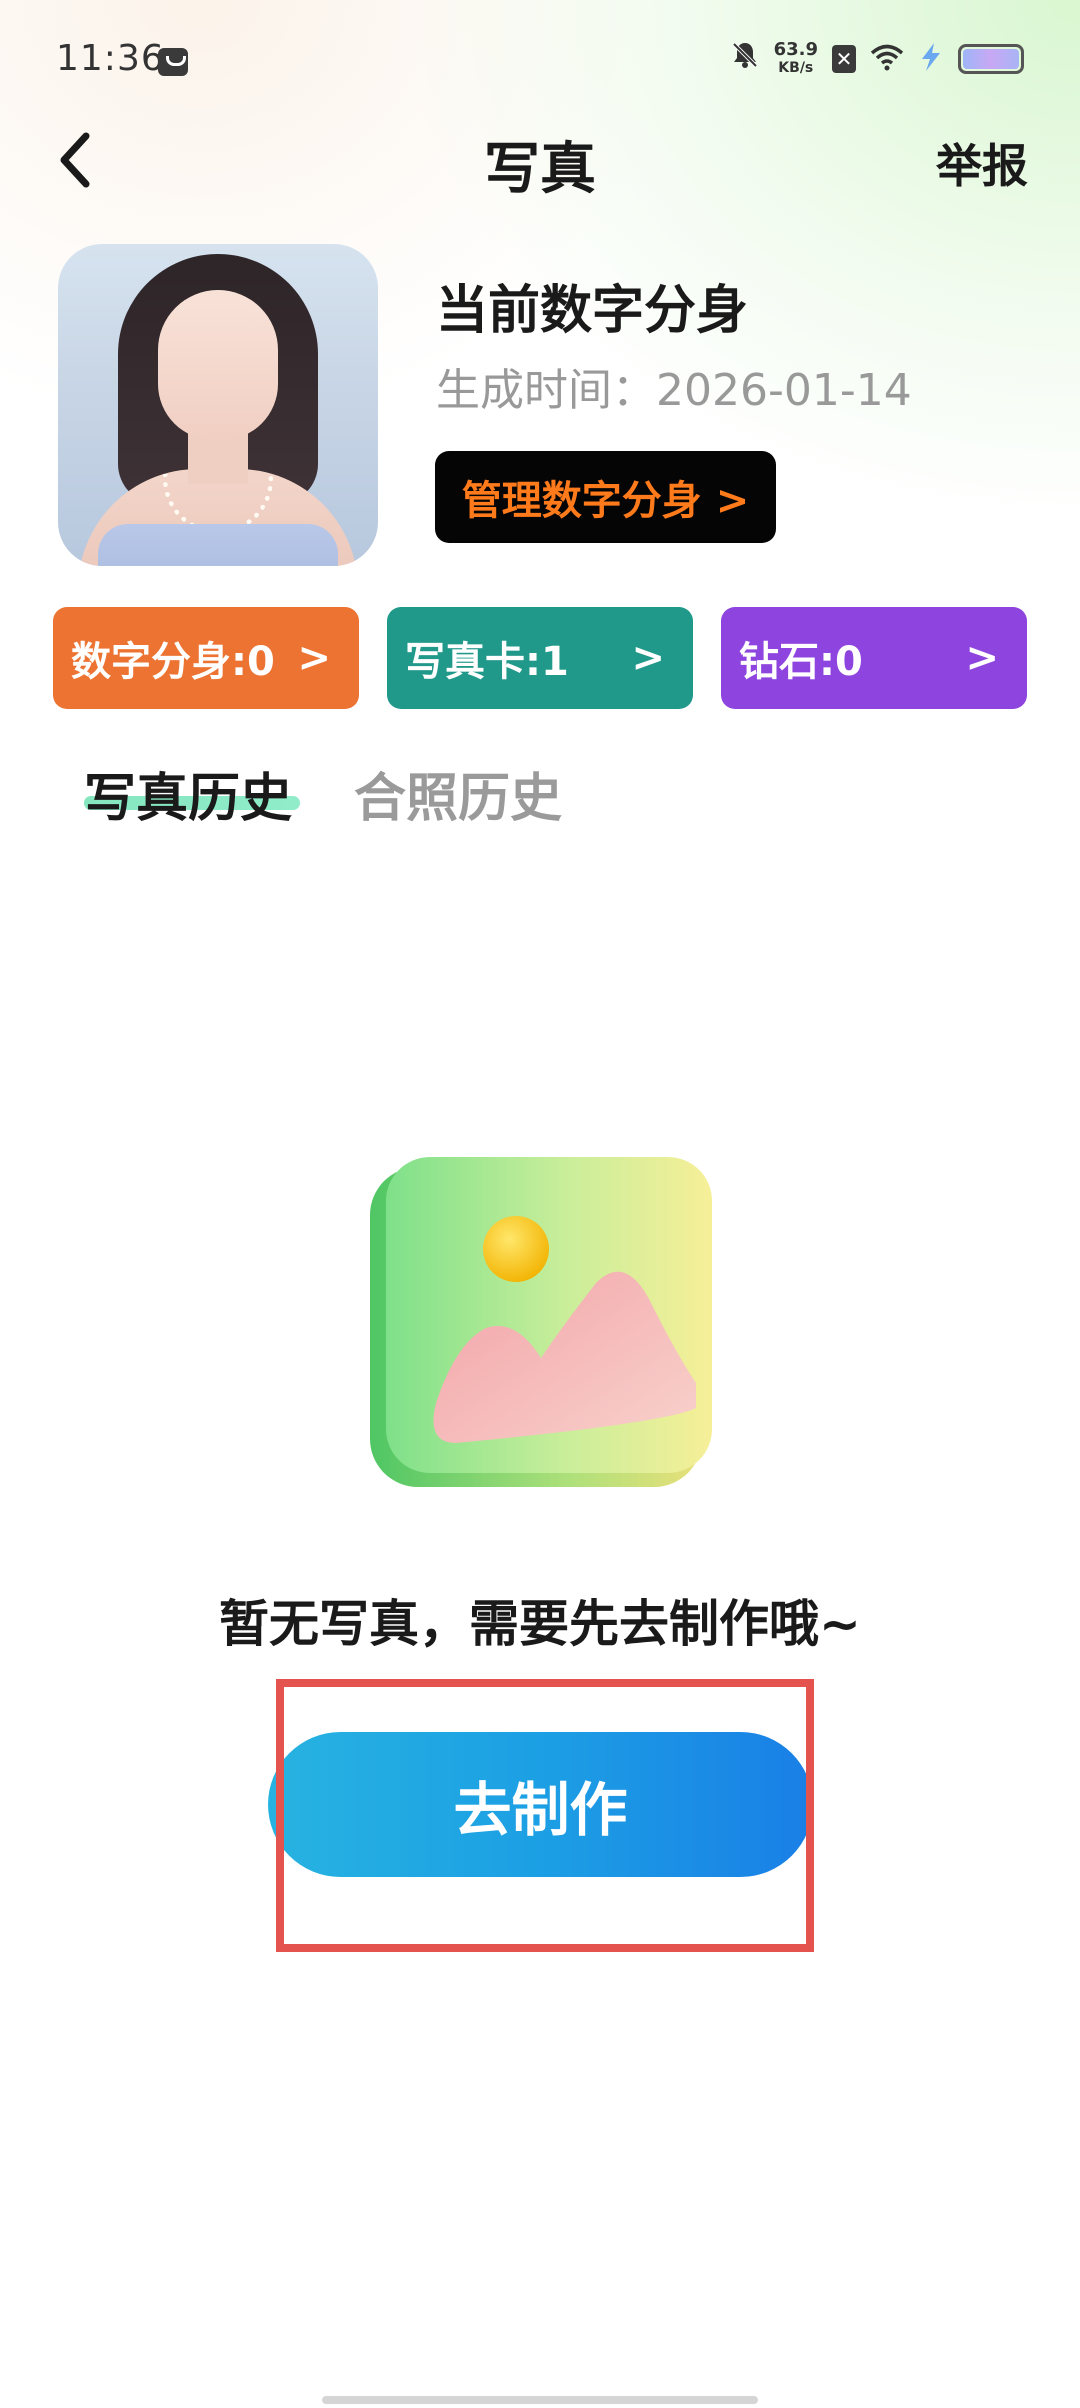 Image resolution: width=1080 pixels, height=2408 pixels. I want to click on twin-title: 当前数字分身, so click(592, 311).